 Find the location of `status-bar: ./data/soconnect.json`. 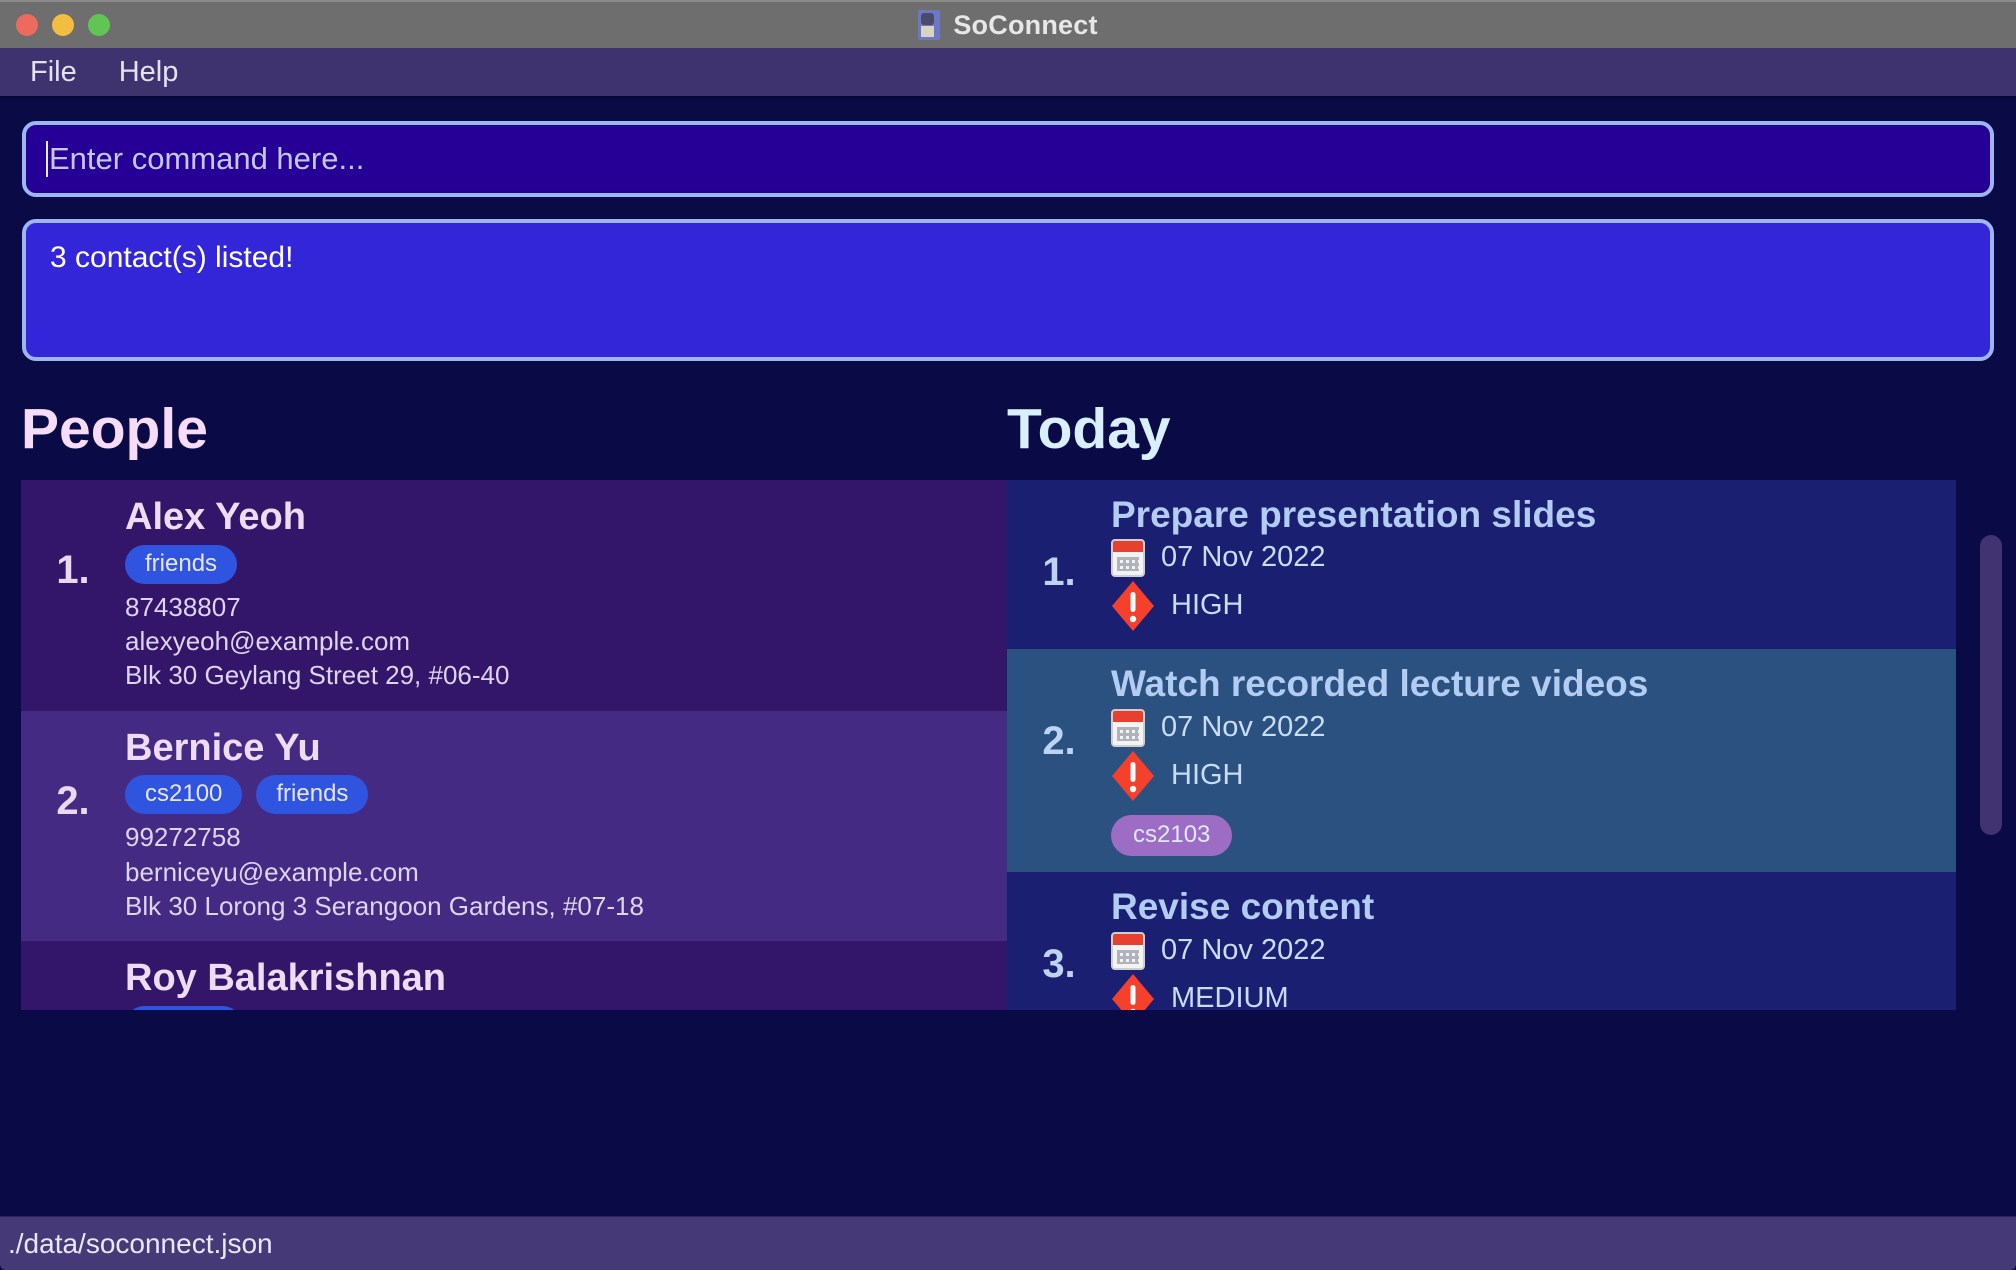

status-bar: ./data/soconnect.json is located at coordinates (1008, 1243).